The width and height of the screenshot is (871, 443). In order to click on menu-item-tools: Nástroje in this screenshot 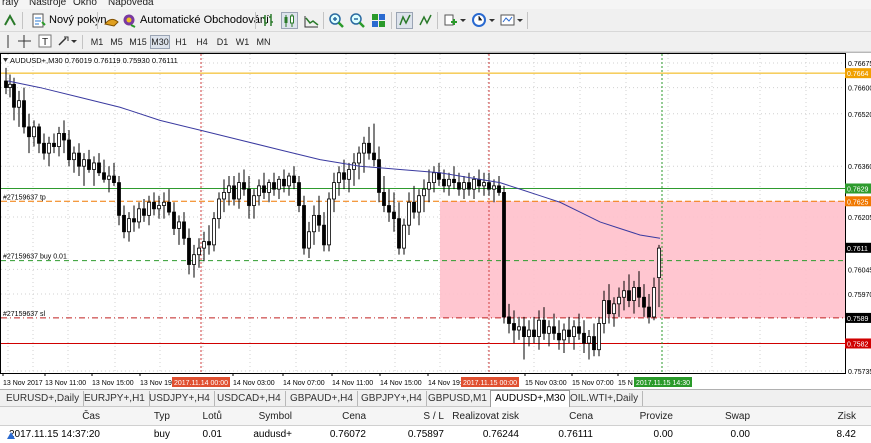, I will do `click(47, 4)`.